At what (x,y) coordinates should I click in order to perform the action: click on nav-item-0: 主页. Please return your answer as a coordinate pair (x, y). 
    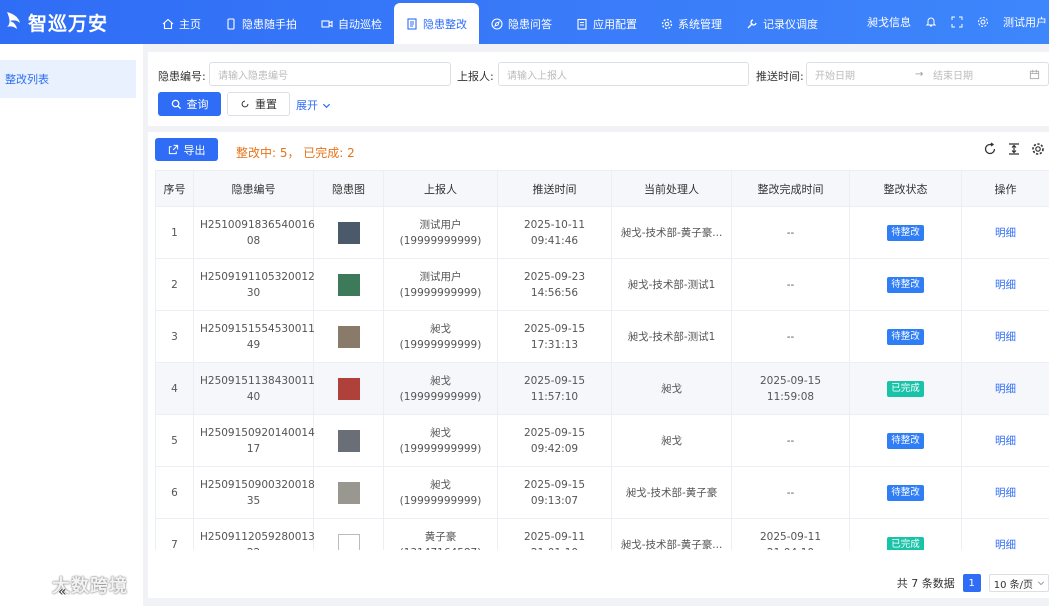
    Looking at the image, I should click on (181, 24).